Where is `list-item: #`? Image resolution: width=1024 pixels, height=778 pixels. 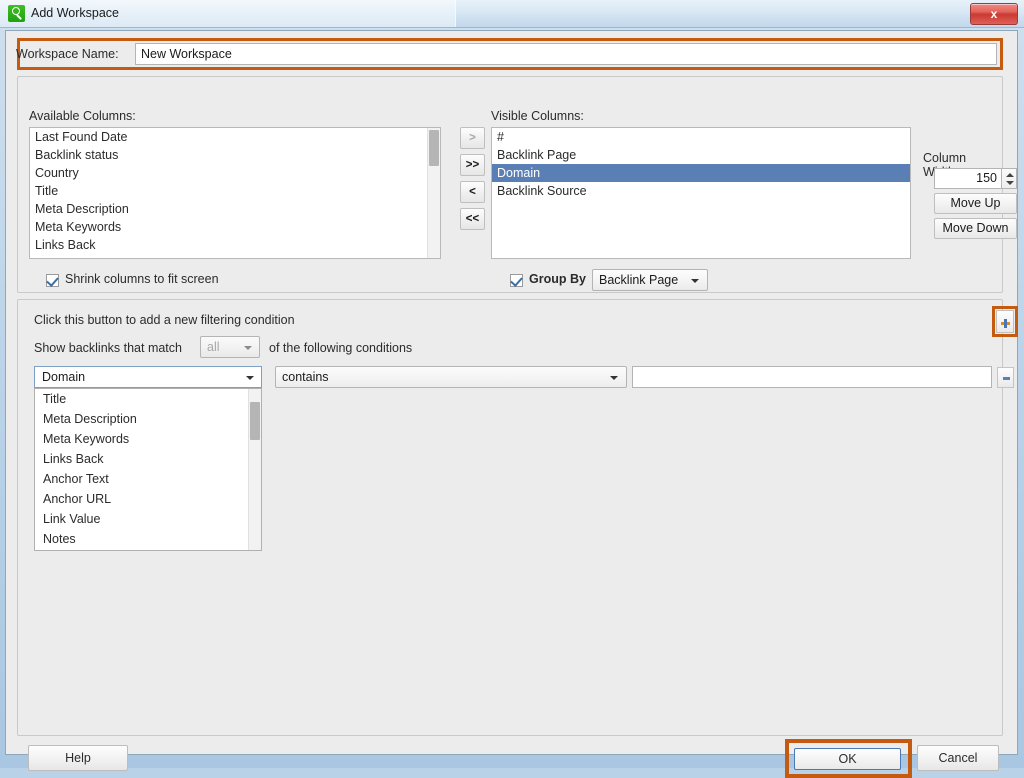
list-item: # is located at coordinates (701, 137).